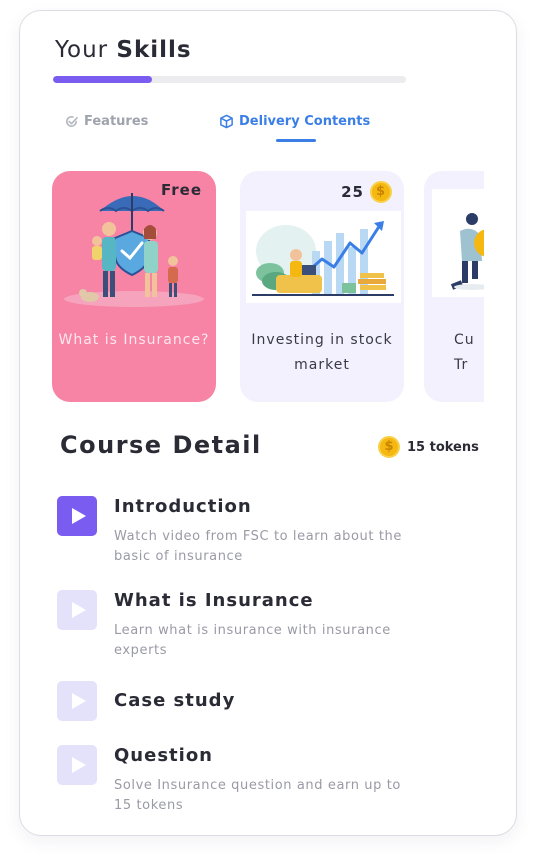 The image size is (536, 864). Describe the element at coordinates (175, 700) in the screenshot. I see `lesson-title: Case study` at that location.